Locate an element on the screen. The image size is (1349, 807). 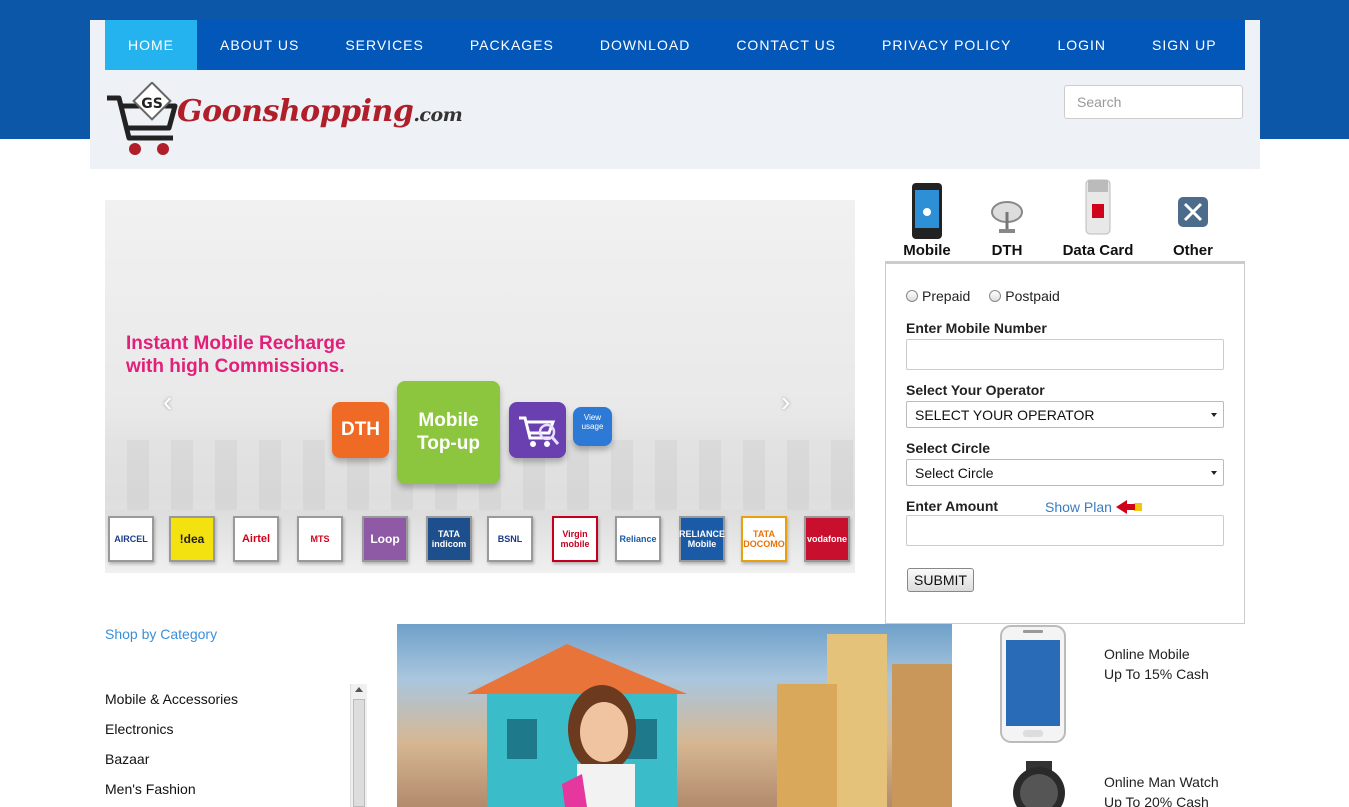
operator-logo-reliance-mobile: RELIANCE Mobile is located at coordinates (702, 539).